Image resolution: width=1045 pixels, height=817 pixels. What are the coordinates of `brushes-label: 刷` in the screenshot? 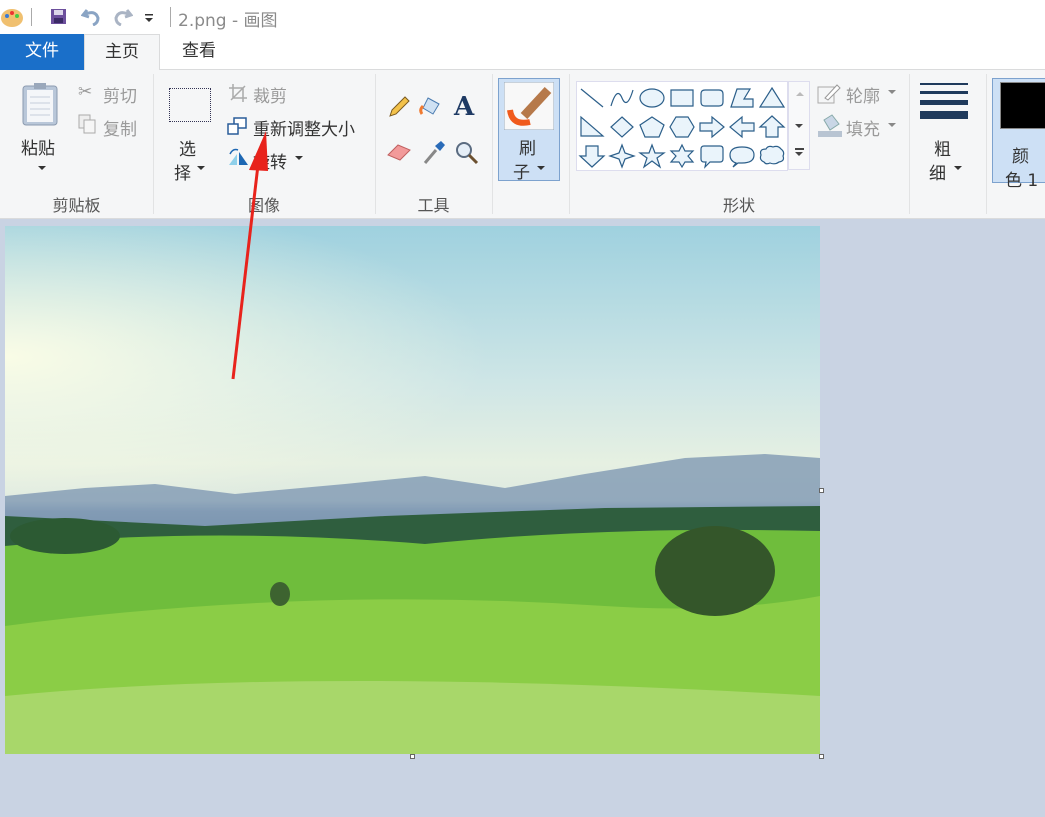 It's located at (527, 149).